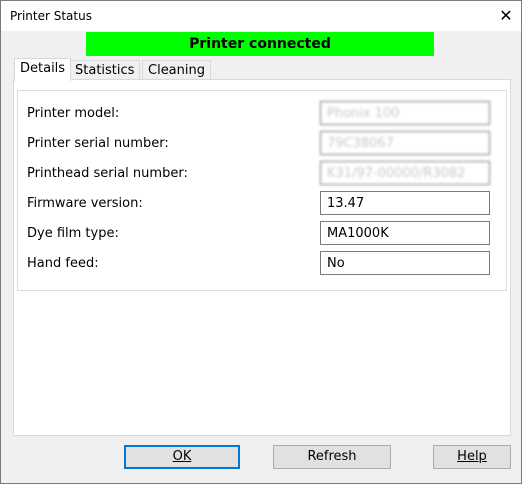 The image size is (522, 484). Describe the element at coordinates (176, 70) in the screenshot. I see `tab-cleaning: Cleaning` at that location.